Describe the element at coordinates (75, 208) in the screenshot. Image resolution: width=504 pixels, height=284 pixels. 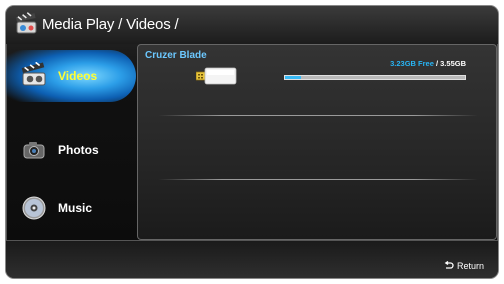
I see `sidebar-item-label: Music` at that location.